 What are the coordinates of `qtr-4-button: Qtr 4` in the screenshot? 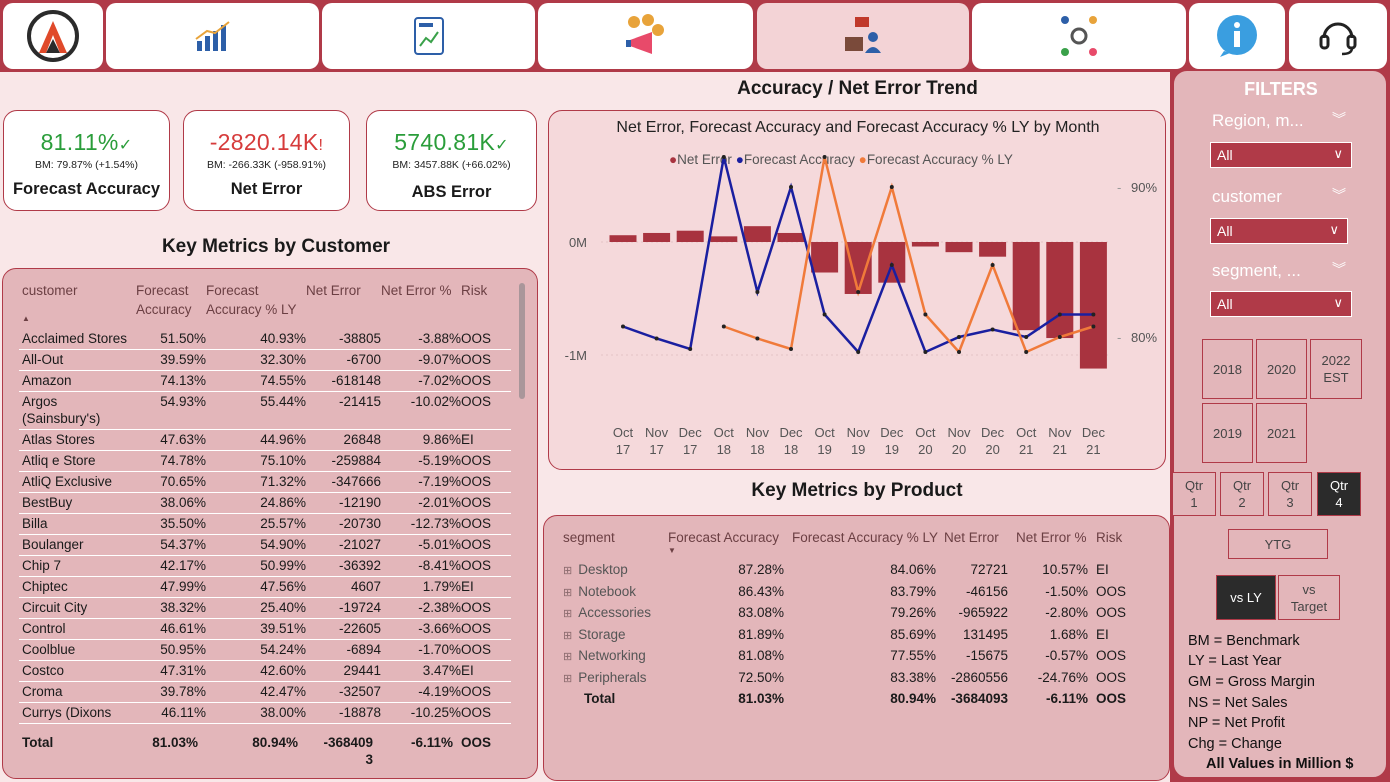 It's located at (1339, 494).